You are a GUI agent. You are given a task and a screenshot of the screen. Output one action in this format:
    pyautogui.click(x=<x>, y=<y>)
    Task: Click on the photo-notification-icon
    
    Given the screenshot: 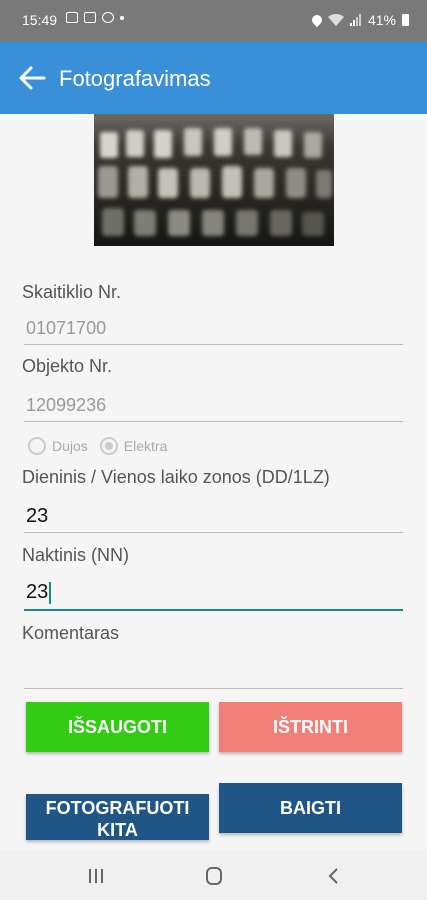 What is the action you would take?
    pyautogui.click(x=90, y=17)
    